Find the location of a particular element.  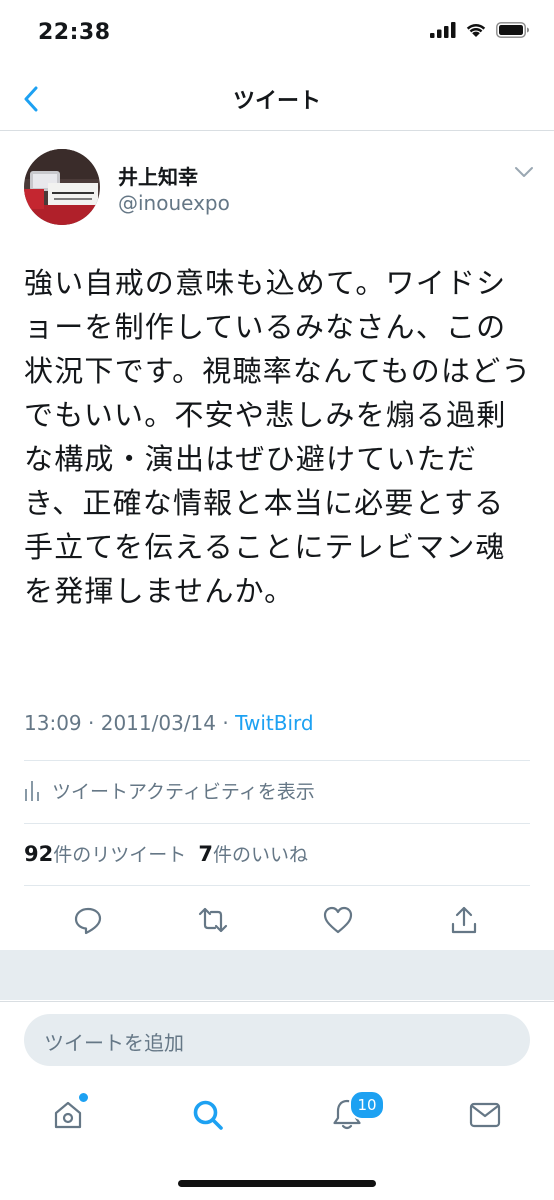

reply-composer: ツイートを追加 is located at coordinates (277, 1037).